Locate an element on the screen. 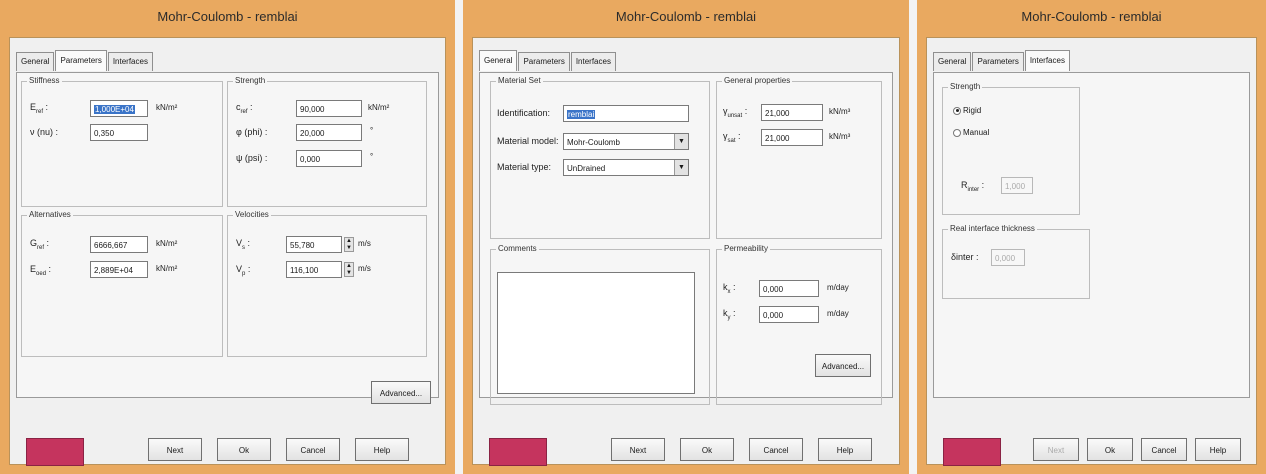 The image size is (1266, 474). ky-input: 0,000 is located at coordinates (789, 314).